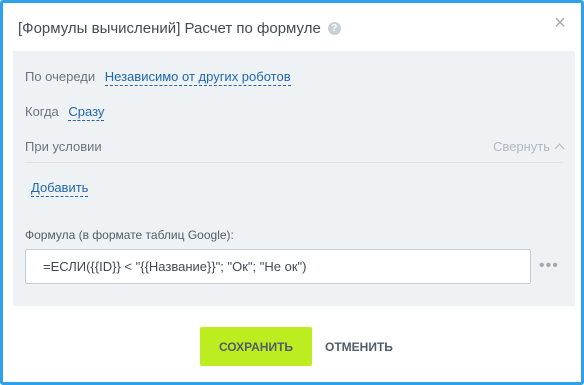 The height and width of the screenshot is (385, 584). I want to click on condition-header: При условии Свернуть, so click(295, 151).